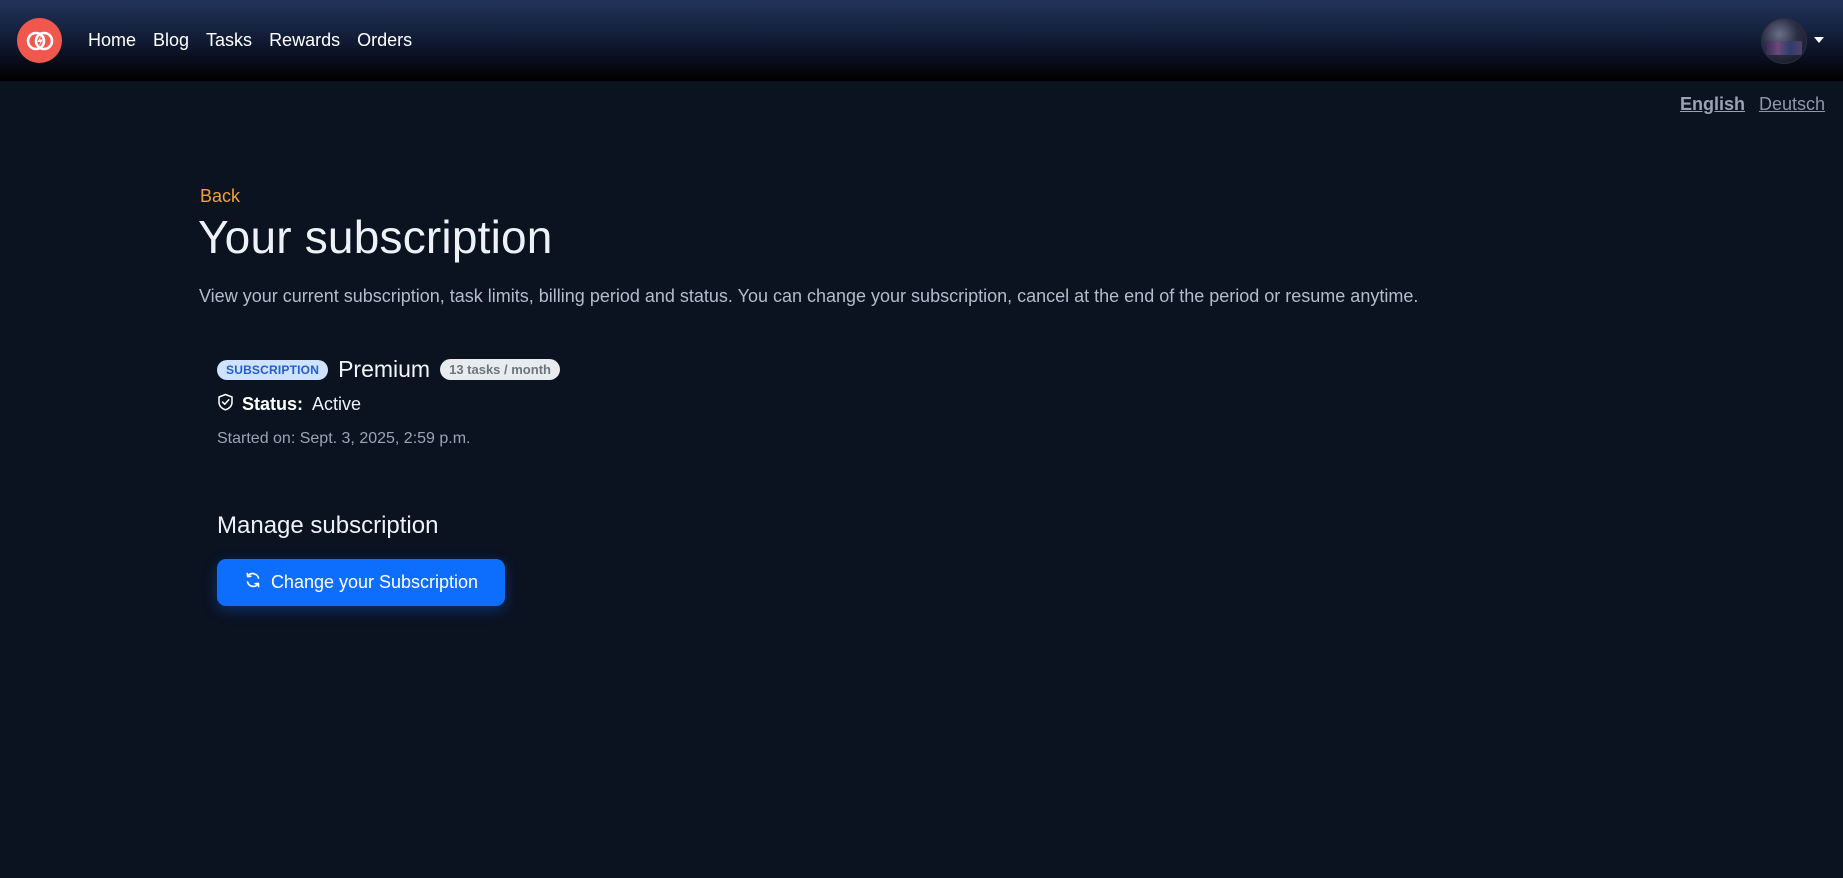  What do you see at coordinates (1819, 40) in the screenshot?
I see `caret-down-icon` at bounding box center [1819, 40].